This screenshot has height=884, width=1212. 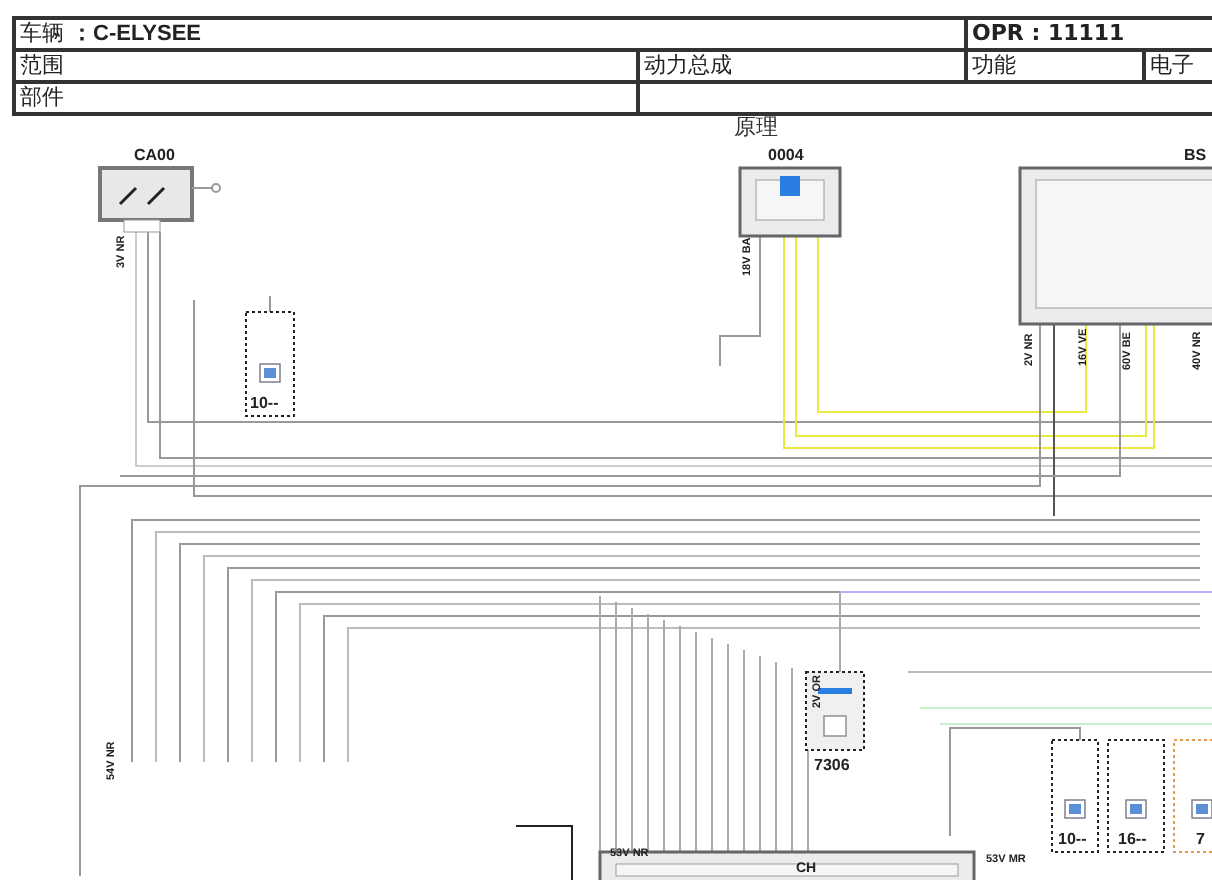 What do you see at coordinates (790, 202) in the screenshot?
I see `module-drawing` at bounding box center [790, 202].